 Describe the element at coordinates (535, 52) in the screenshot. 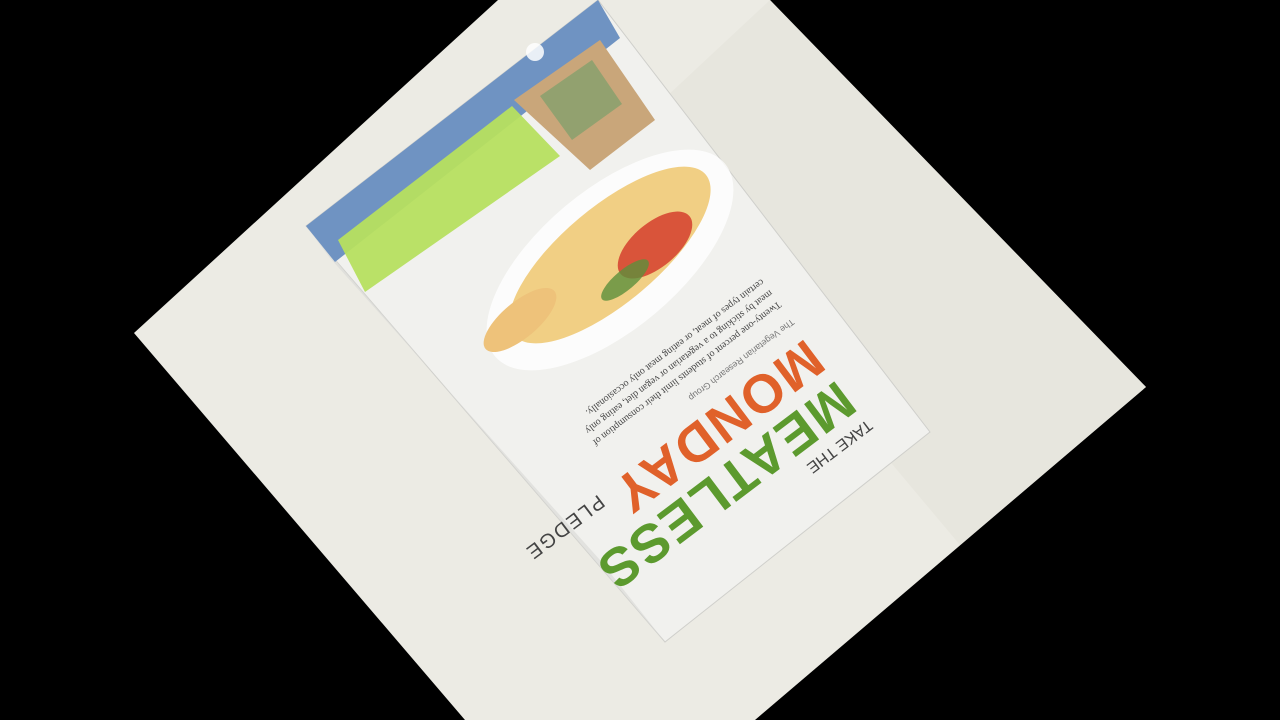

I see `logo-icon` at that location.